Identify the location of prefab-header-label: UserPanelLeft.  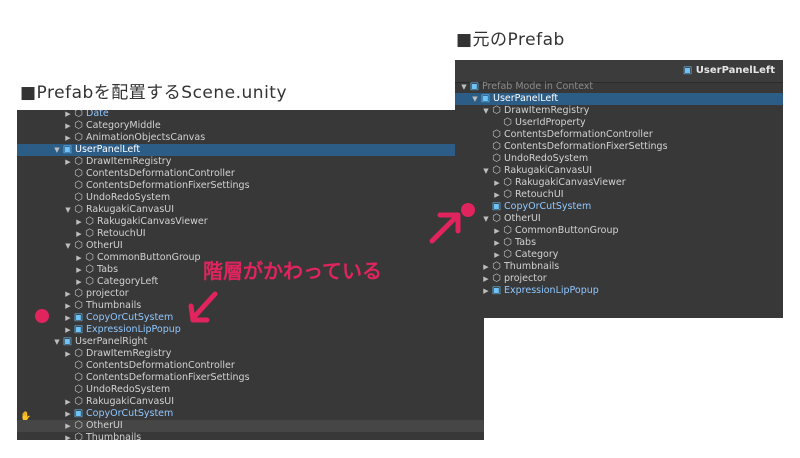
(735, 70).